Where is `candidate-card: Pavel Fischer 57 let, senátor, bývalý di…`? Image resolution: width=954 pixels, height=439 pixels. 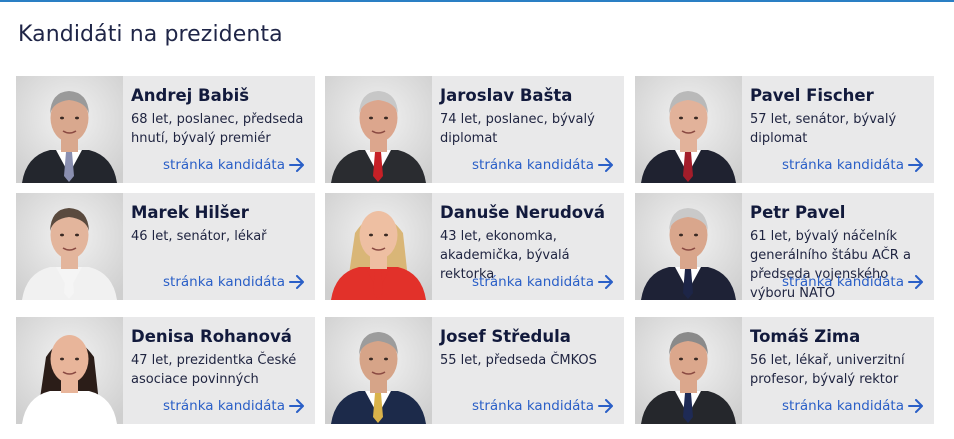 candidate-card: Pavel Fischer 57 let, senátor, bývalý di… is located at coordinates (784, 129).